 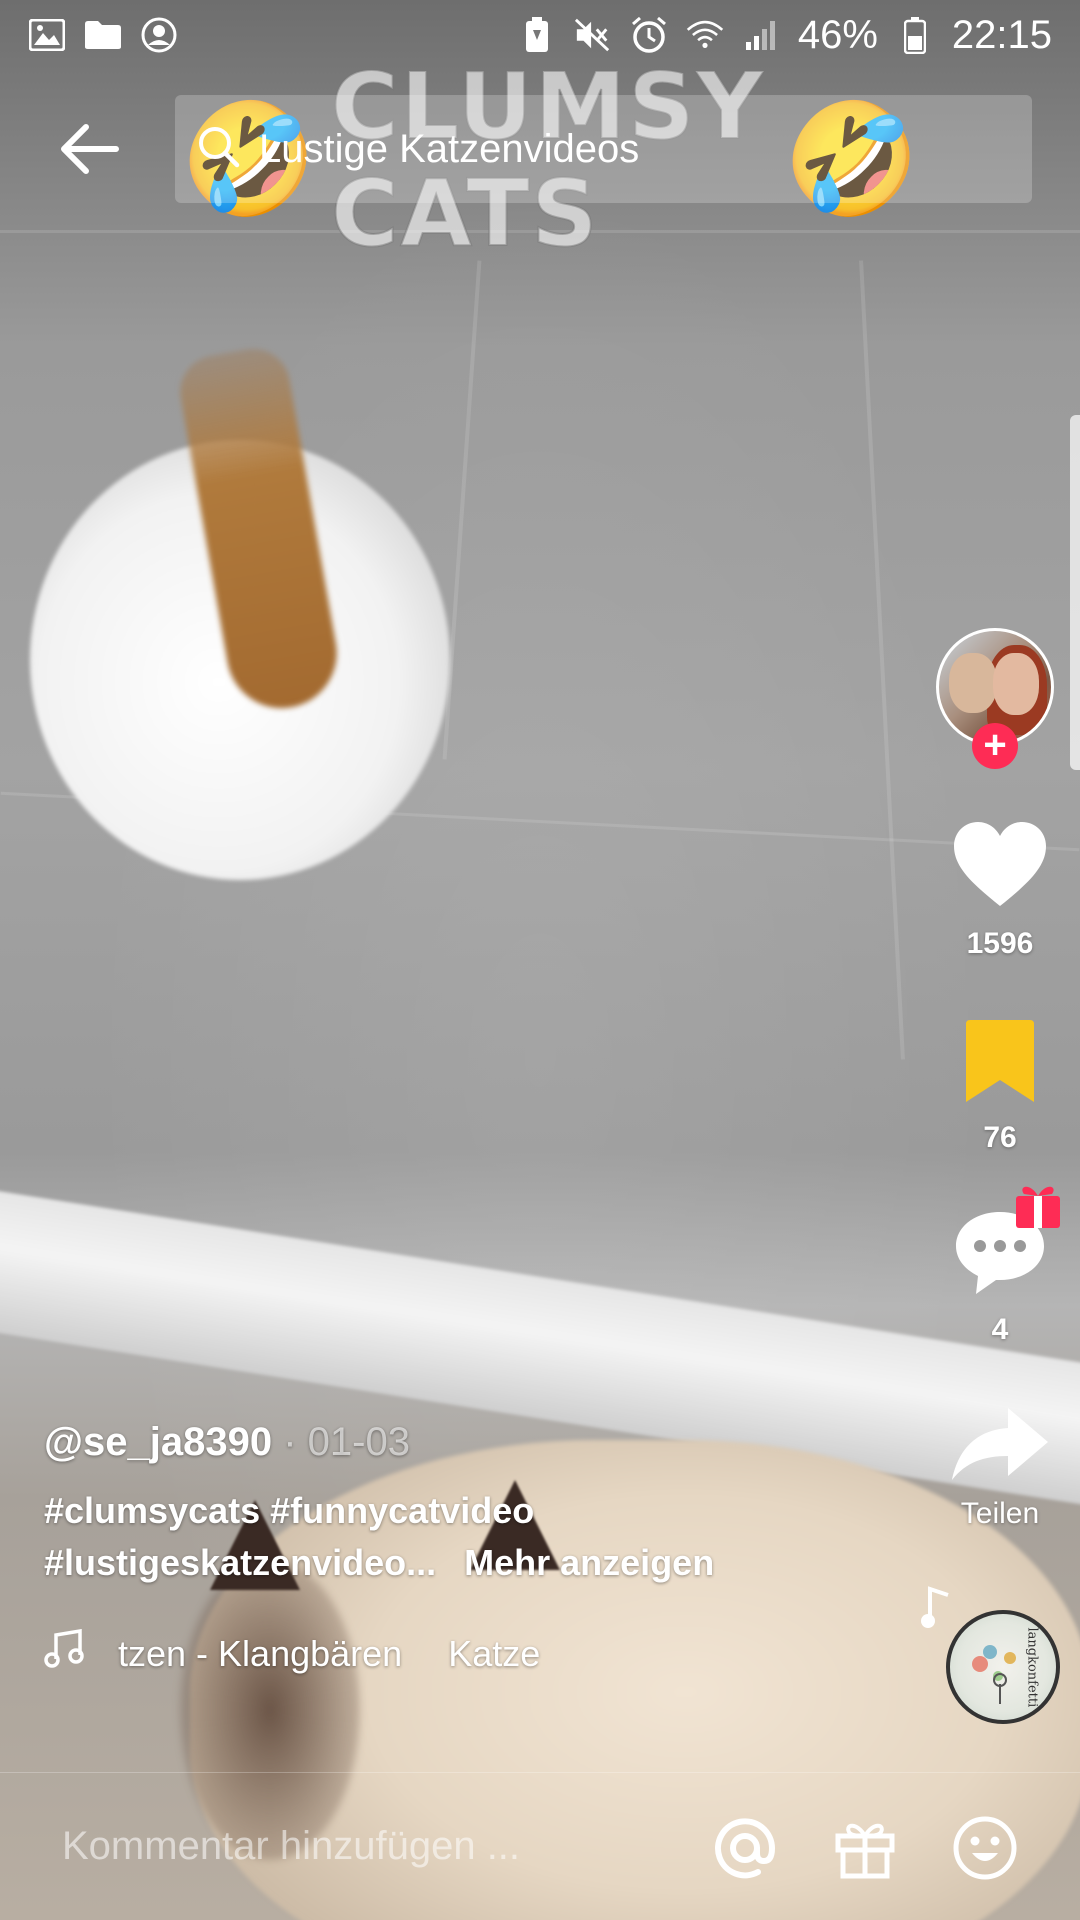 What do you see at coordinates (745, 1848) in the screenshot?
I see `mention-icon` at bounding box center [745, 1848].